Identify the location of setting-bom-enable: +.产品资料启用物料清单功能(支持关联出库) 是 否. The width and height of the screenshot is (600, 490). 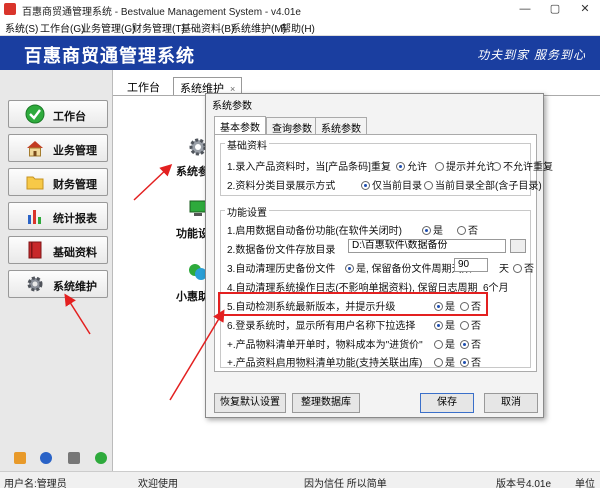
(354, 361).